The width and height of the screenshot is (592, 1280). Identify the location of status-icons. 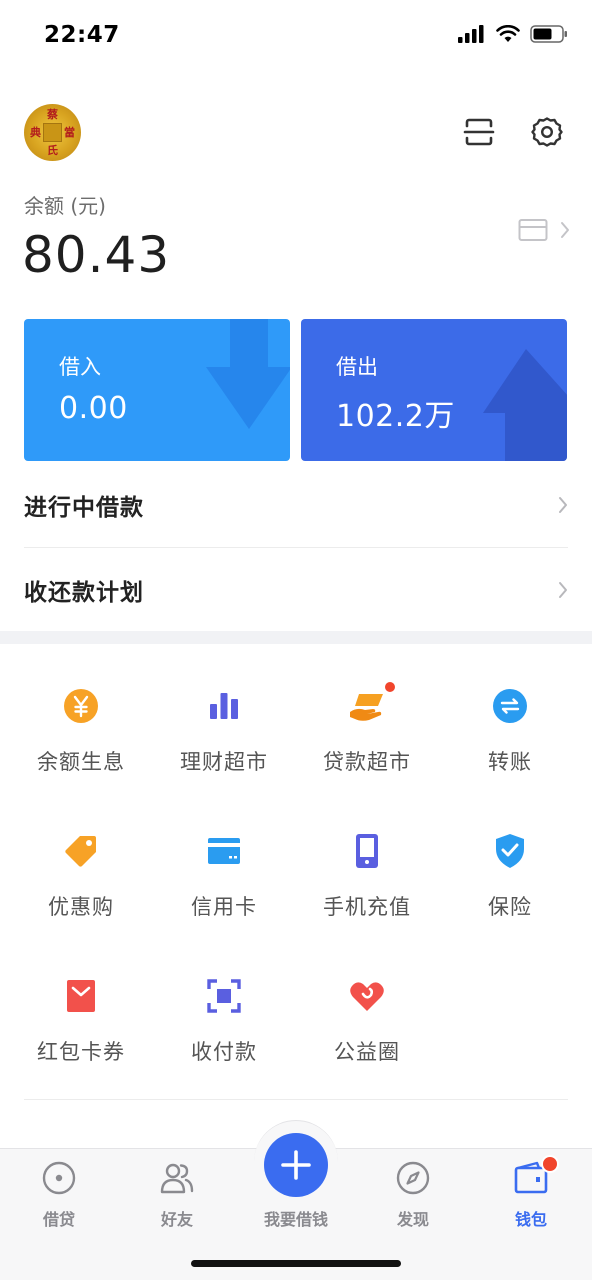
(513, 34).